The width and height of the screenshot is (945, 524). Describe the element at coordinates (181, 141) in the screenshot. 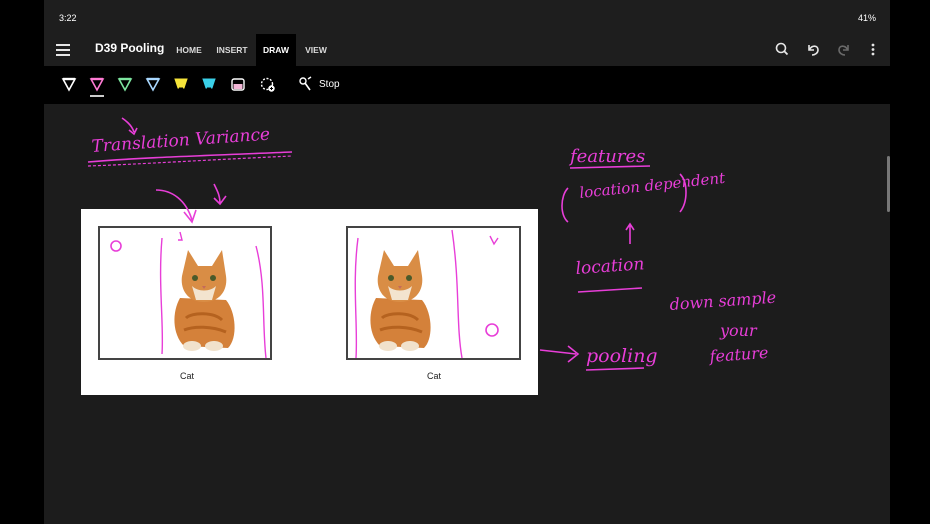

I see `ink-translation-variance: Translation Variance` at that location.